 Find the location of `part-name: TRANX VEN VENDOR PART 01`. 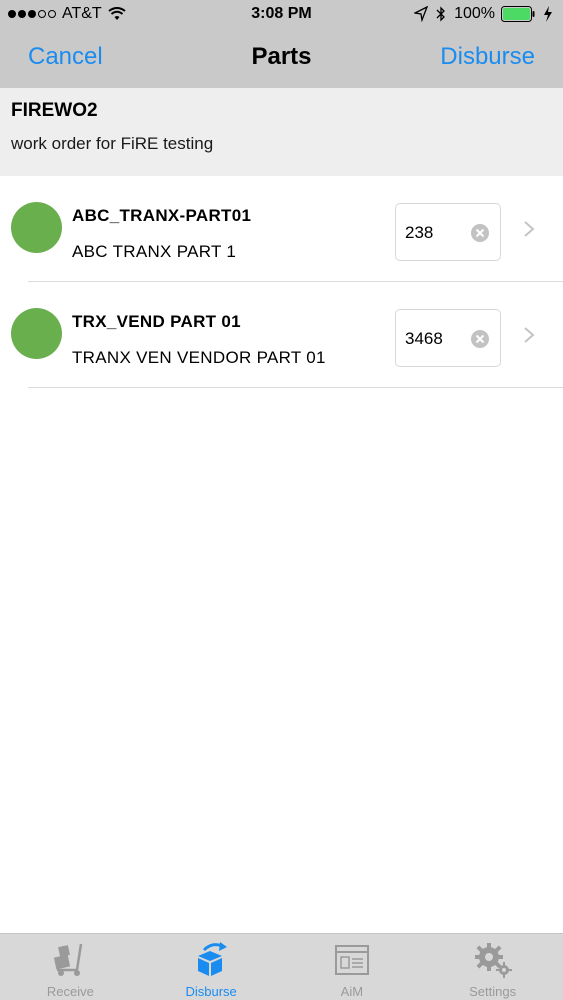

part-name: TRANX VEN VENDOR PART 01 is located at coordinates (199, 357).